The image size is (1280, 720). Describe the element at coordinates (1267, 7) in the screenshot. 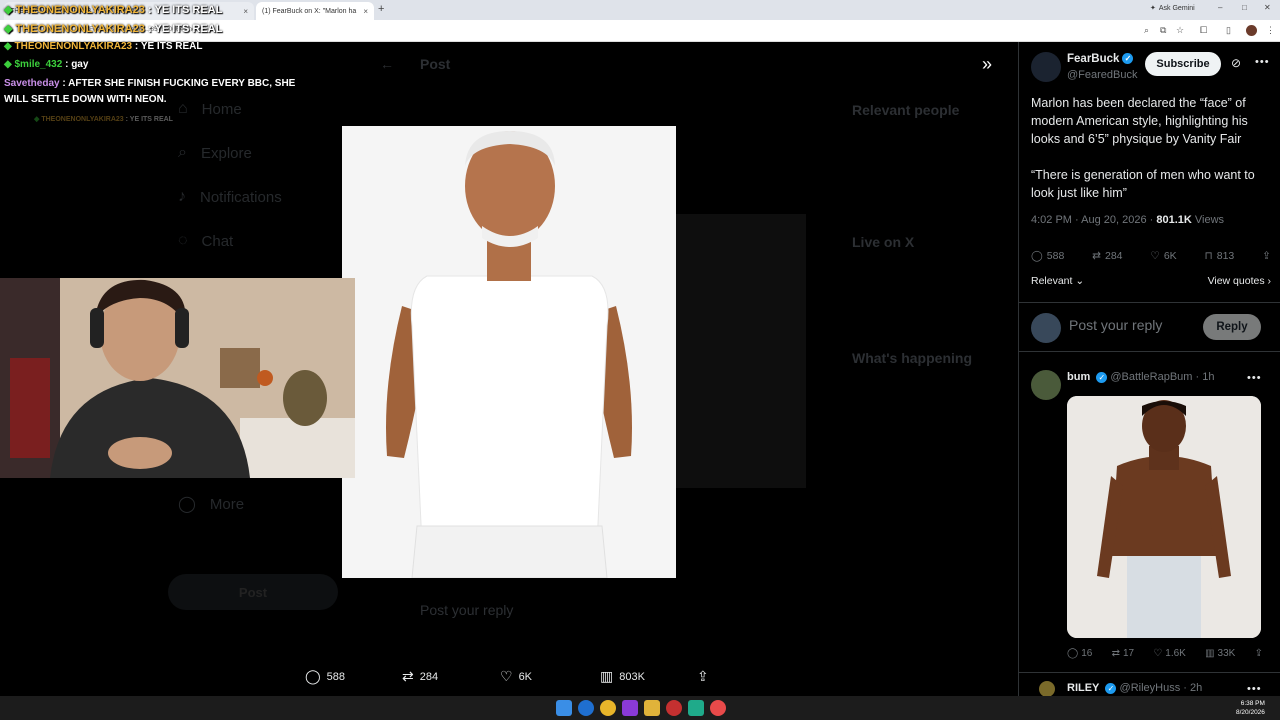

I see `close-window-icon: ✕` at that location.